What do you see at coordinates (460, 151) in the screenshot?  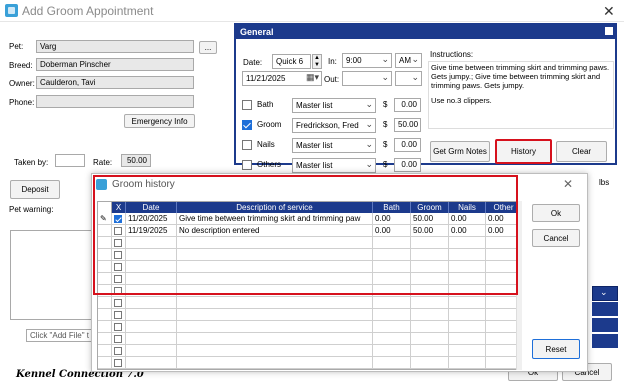 I see `get-groom-notes-button: Get Grm Notes` at bounding box center [460, 151].